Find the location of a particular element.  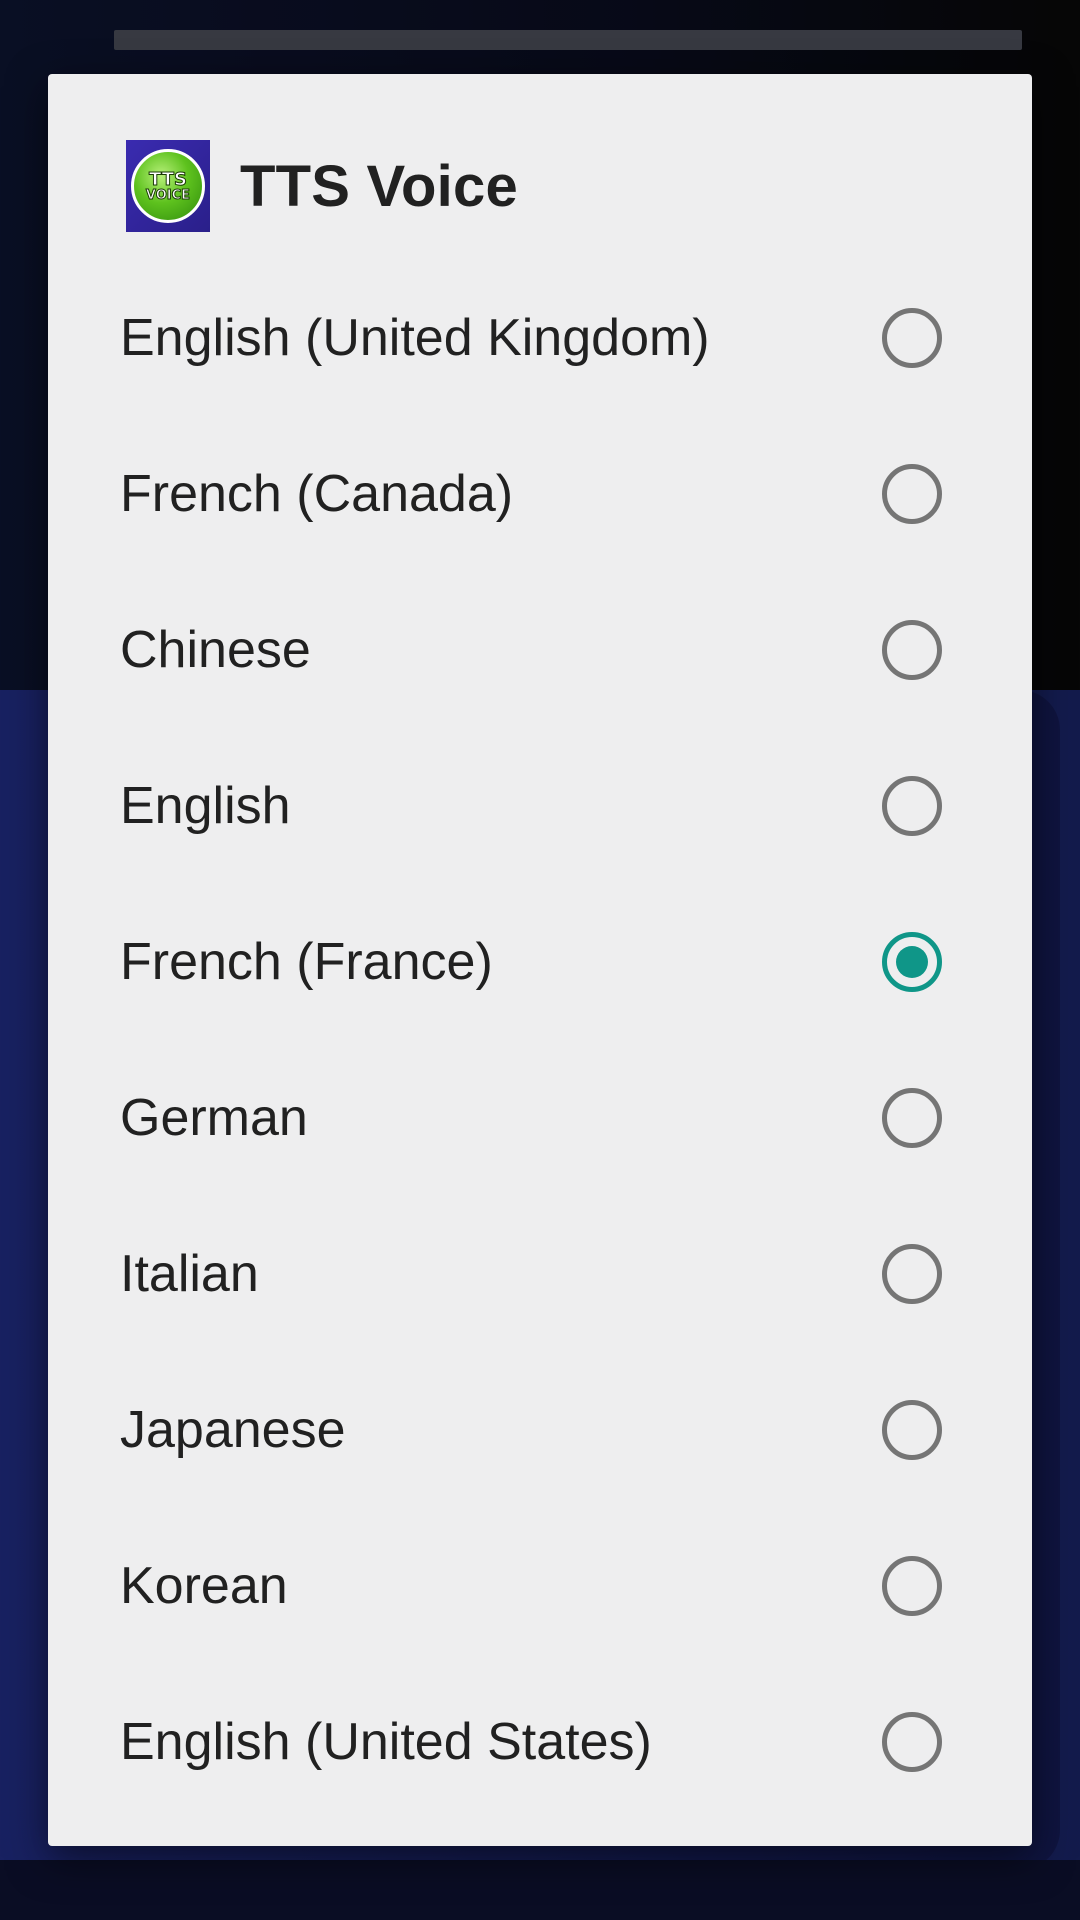

option-label: English (United Kingdom) is located at coordinates (415, 338).